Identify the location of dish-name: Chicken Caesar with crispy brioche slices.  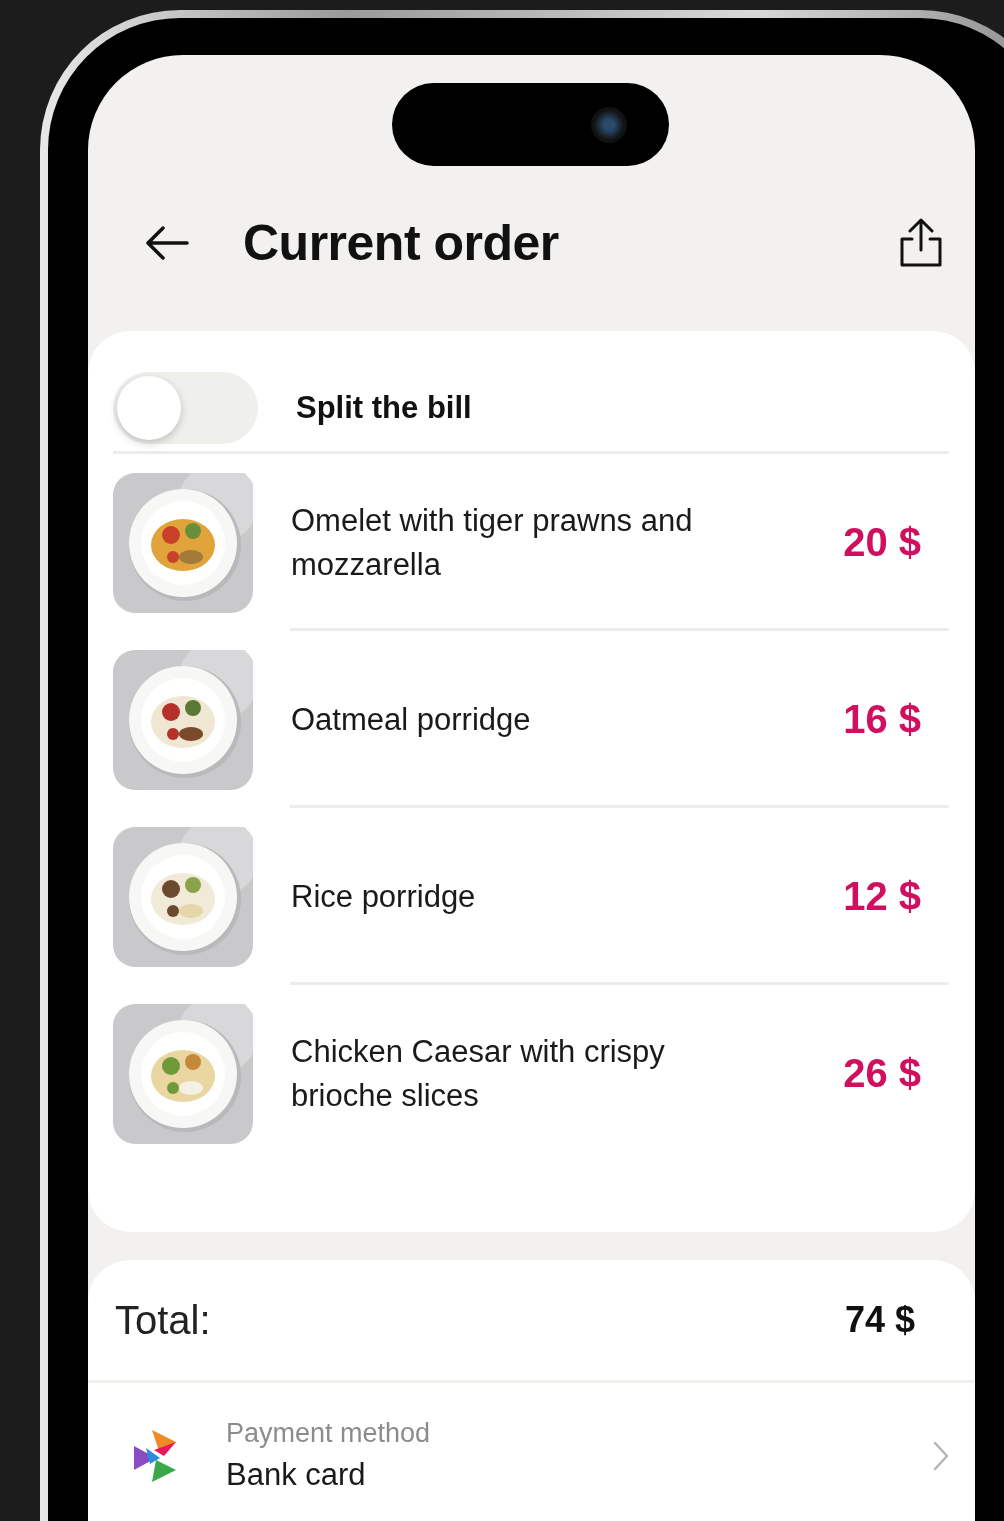
(478, 1073).